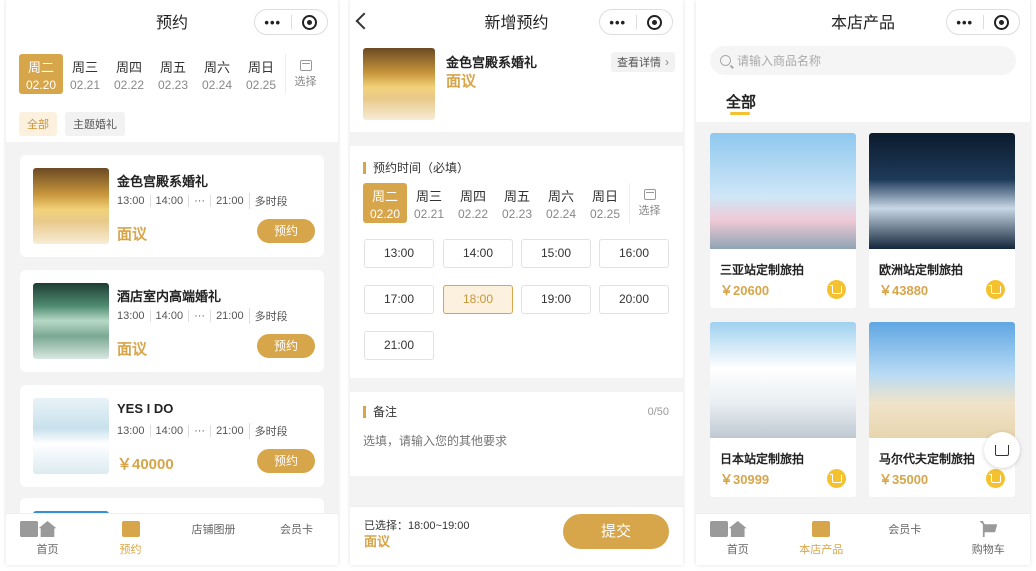 This screenshot has height=571, width=1036. What do you see at coordinates (367, 21) in the screenshot?
I see `back-arrow-icon` at bounding box center [367, 21].